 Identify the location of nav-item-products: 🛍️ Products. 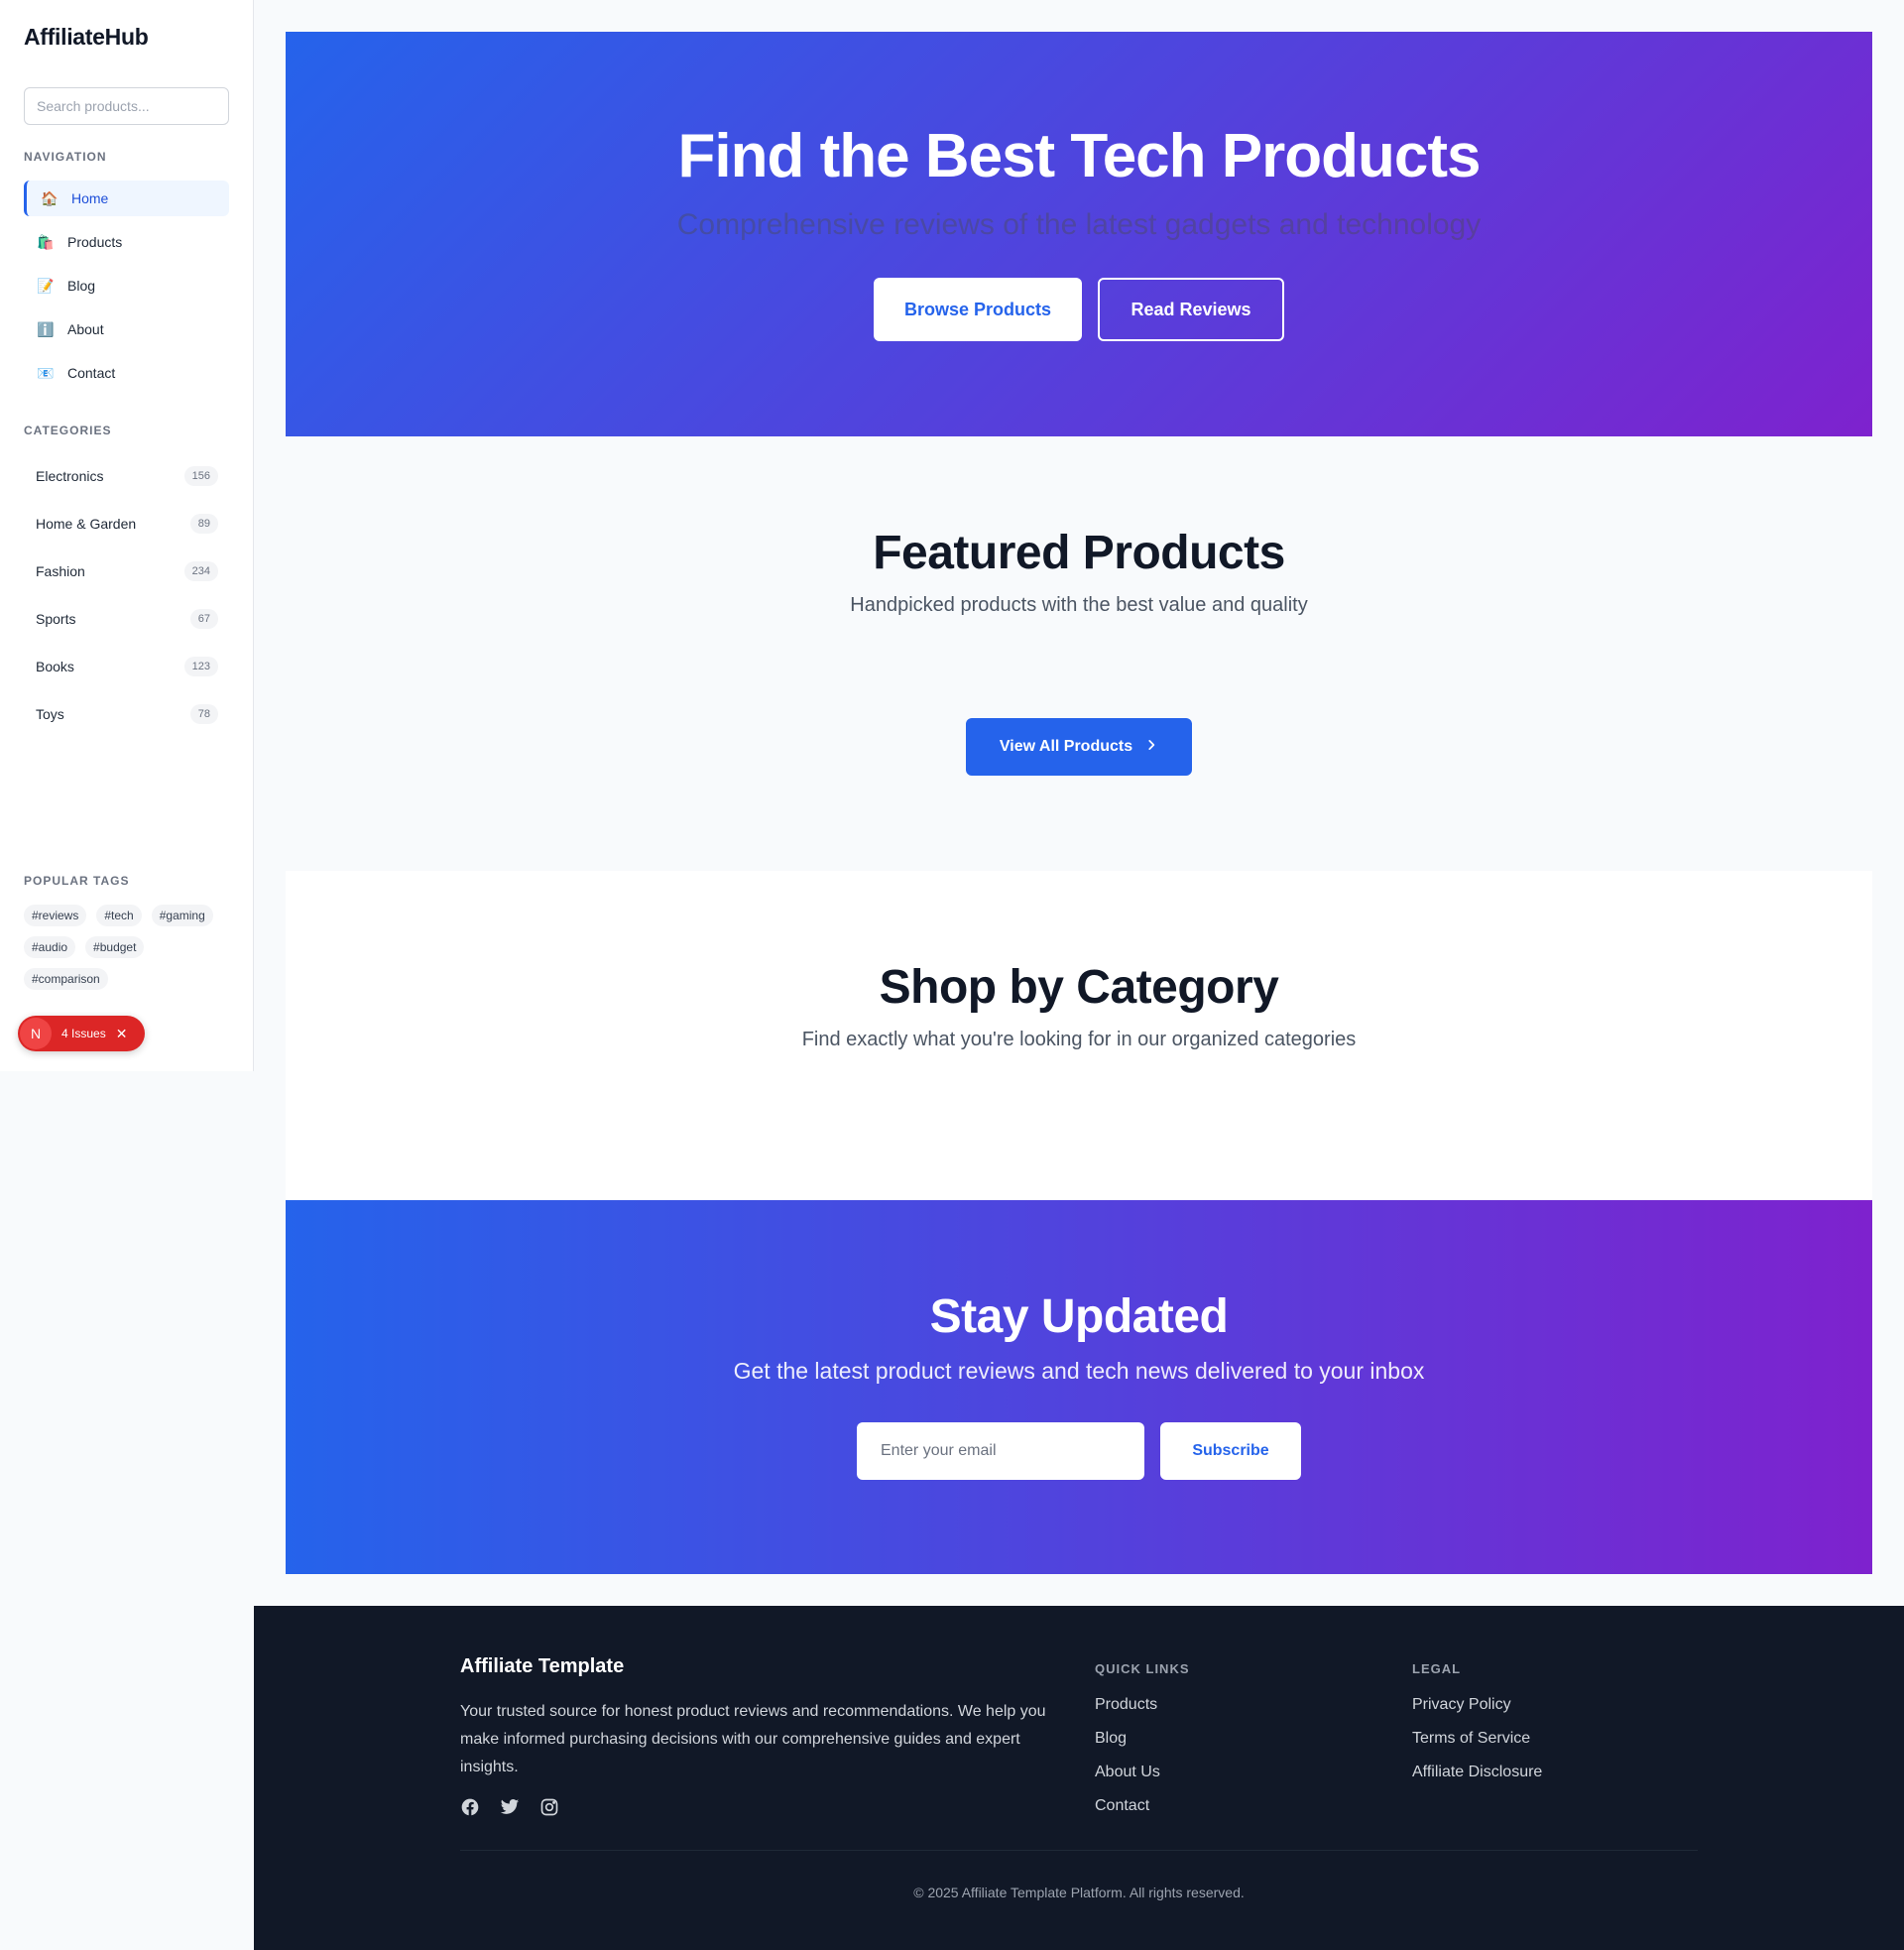
(126, 242).